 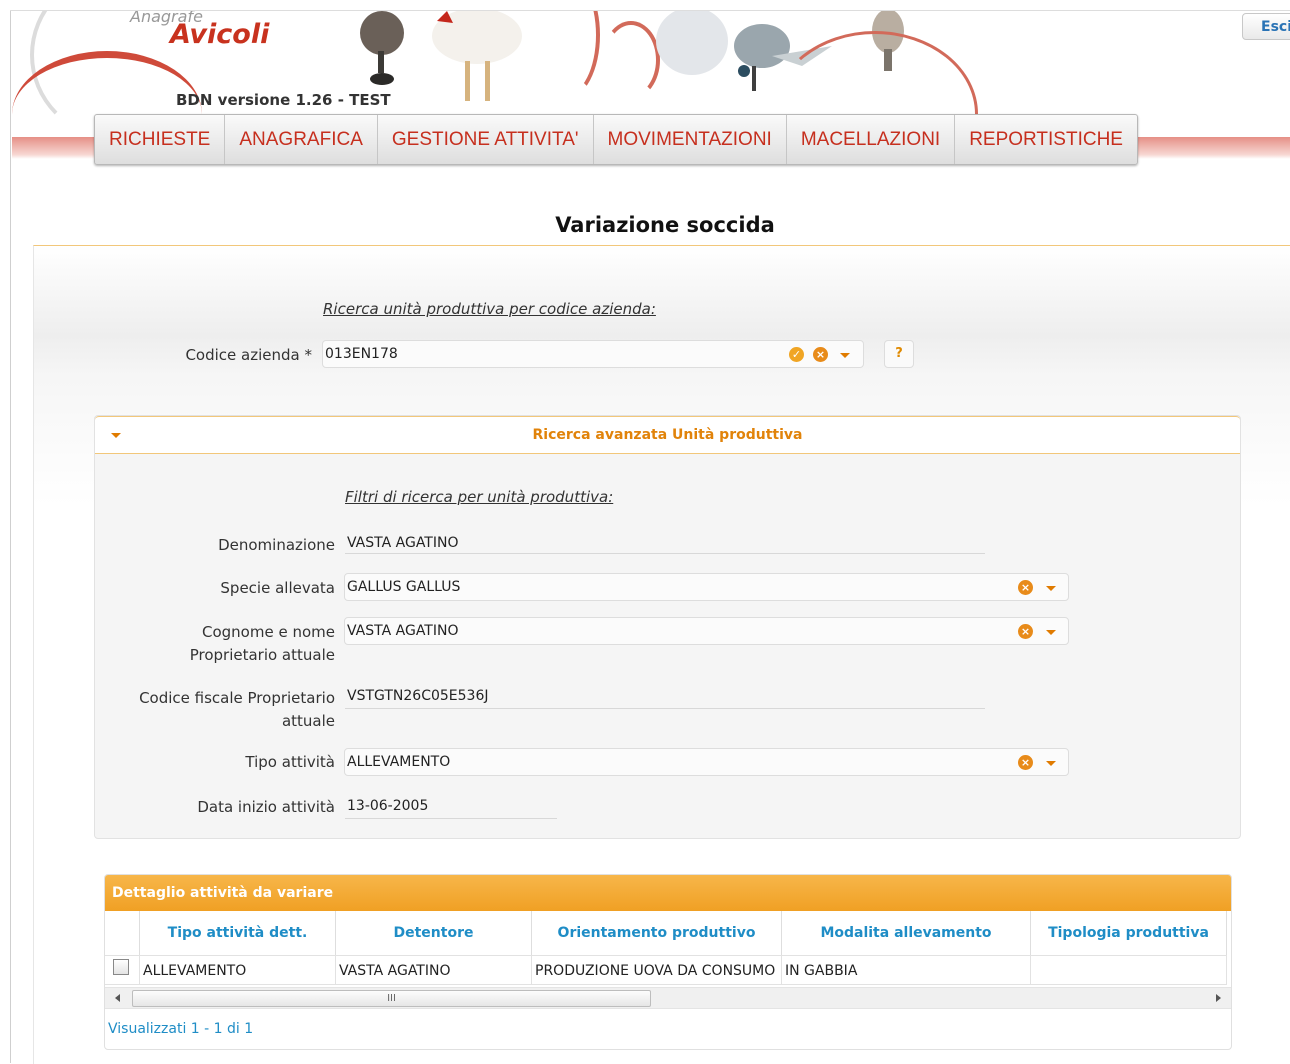 What do you see at coordinates (706, 587) in the screenshot?
I see `specie-combo: GALLUS GALLUS ×` at bounding box center [706, 587].